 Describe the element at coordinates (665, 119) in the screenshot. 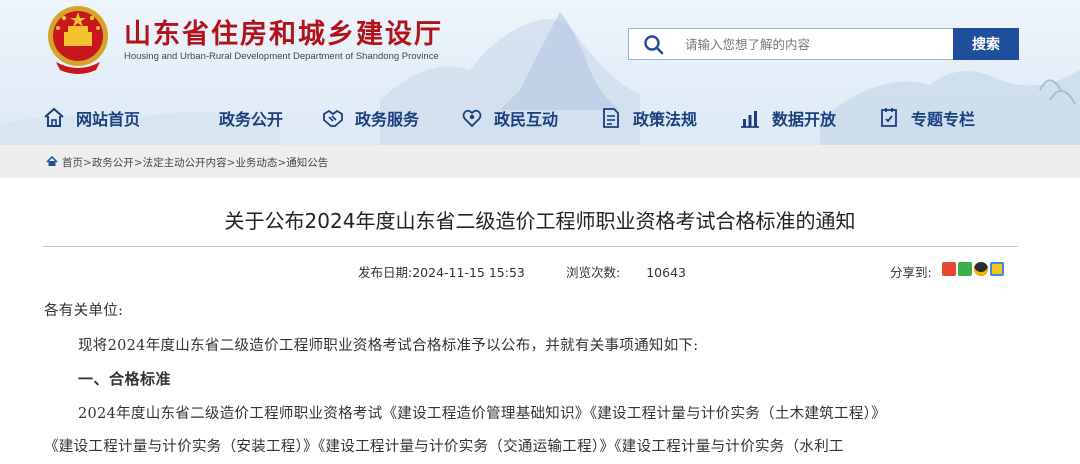

I see `nav-label: 政策法规` at that location.